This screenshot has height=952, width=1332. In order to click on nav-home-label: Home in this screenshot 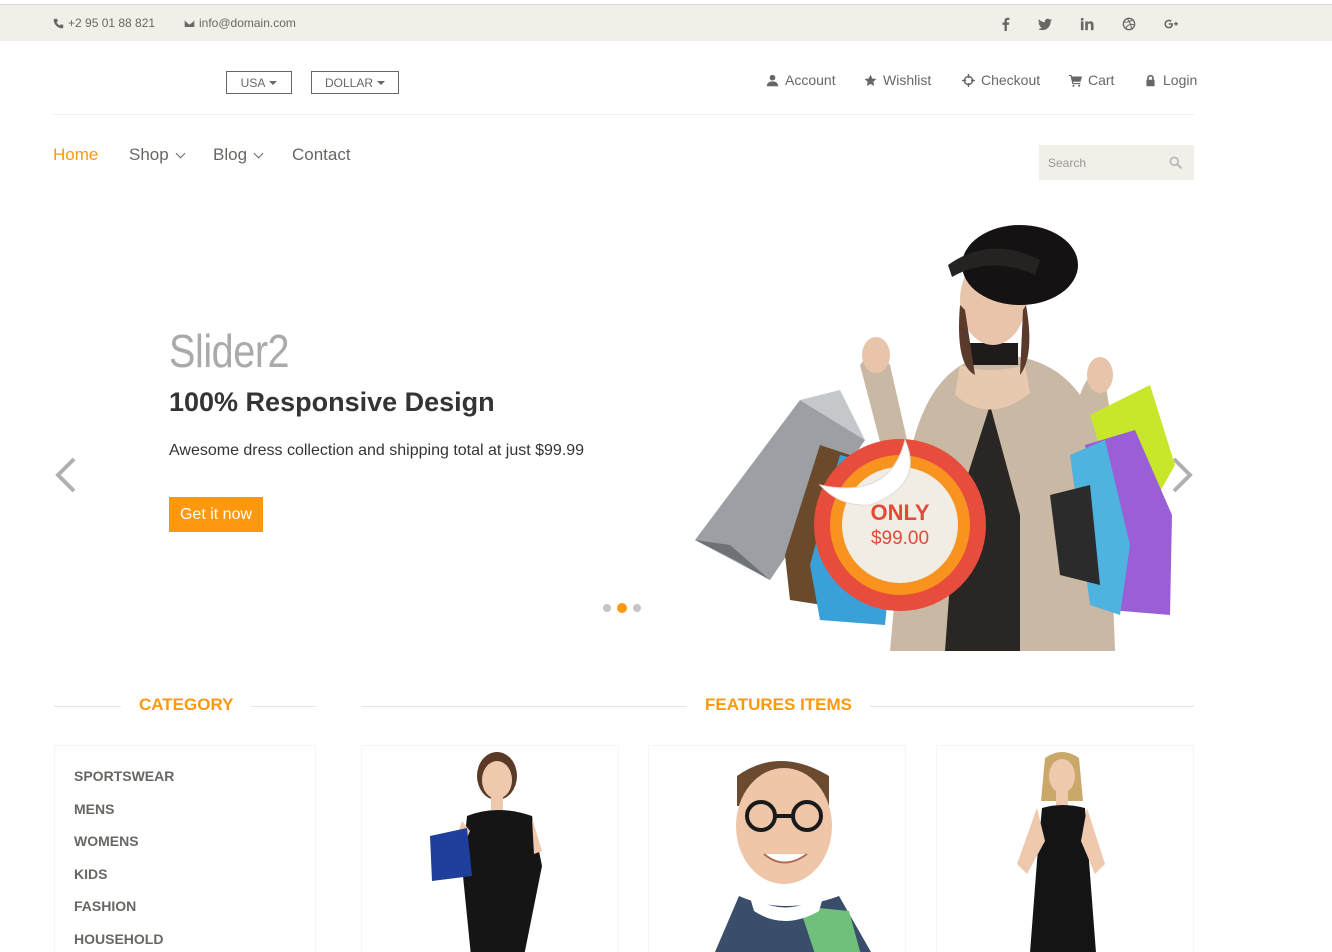, I will do `click(76, 154)`.